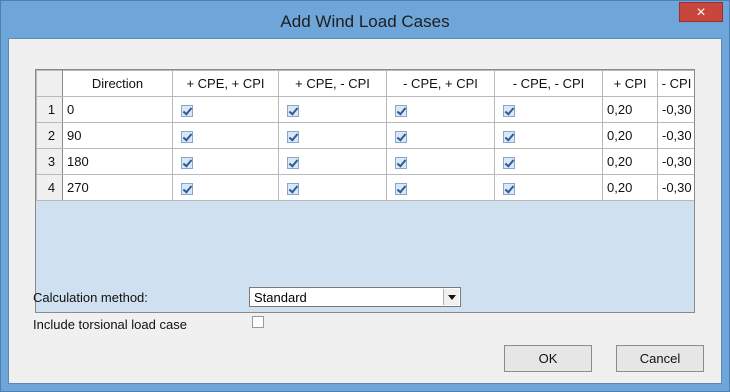 The image size is (730, 392). I want to click on cancel-button: Cancel, so click(660, 358).